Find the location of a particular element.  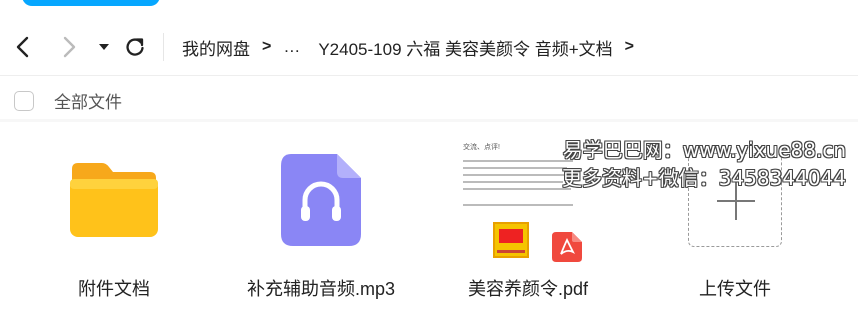

file-tile-audio: 补充辅助音频.mp3 is located at coordinates (321, 225).